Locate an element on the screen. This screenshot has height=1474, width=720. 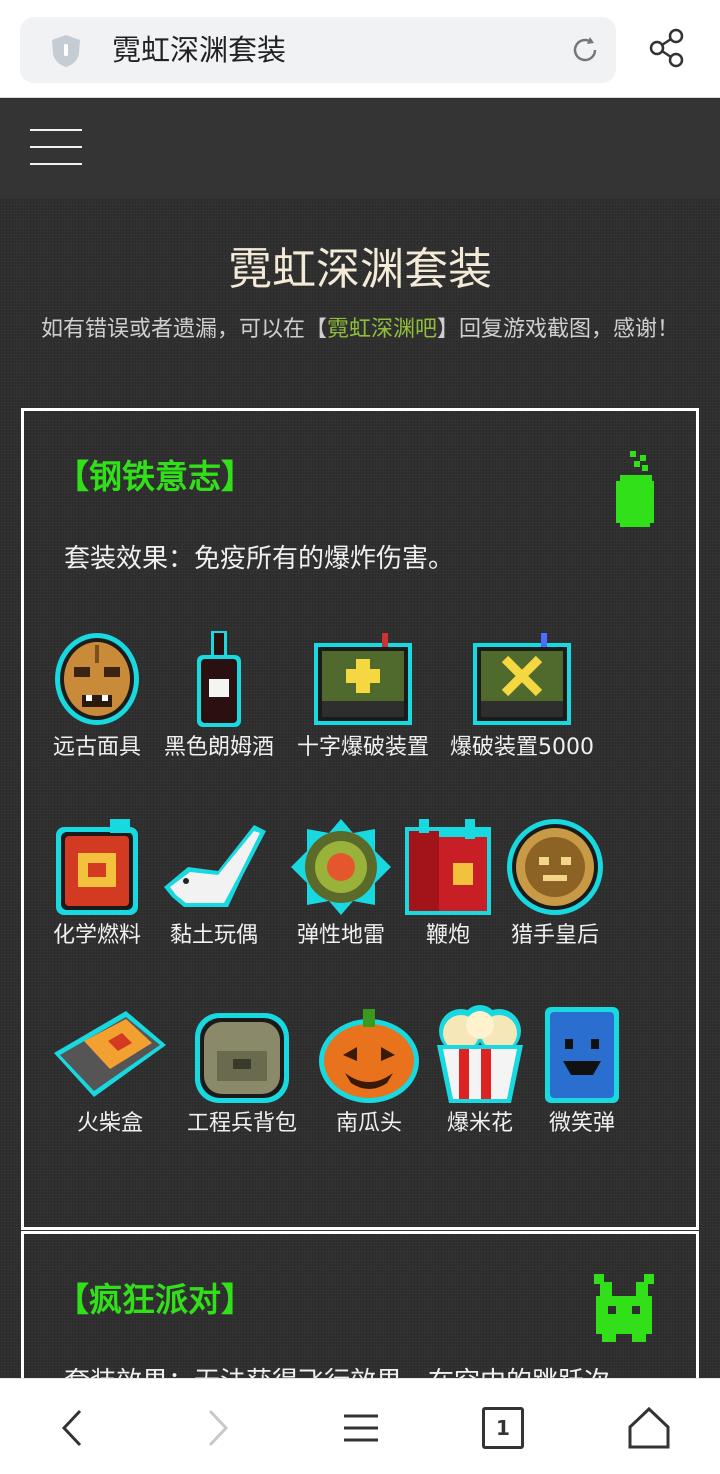
set-title: 【钢铁意志】 is located at coordinates (155, 476).